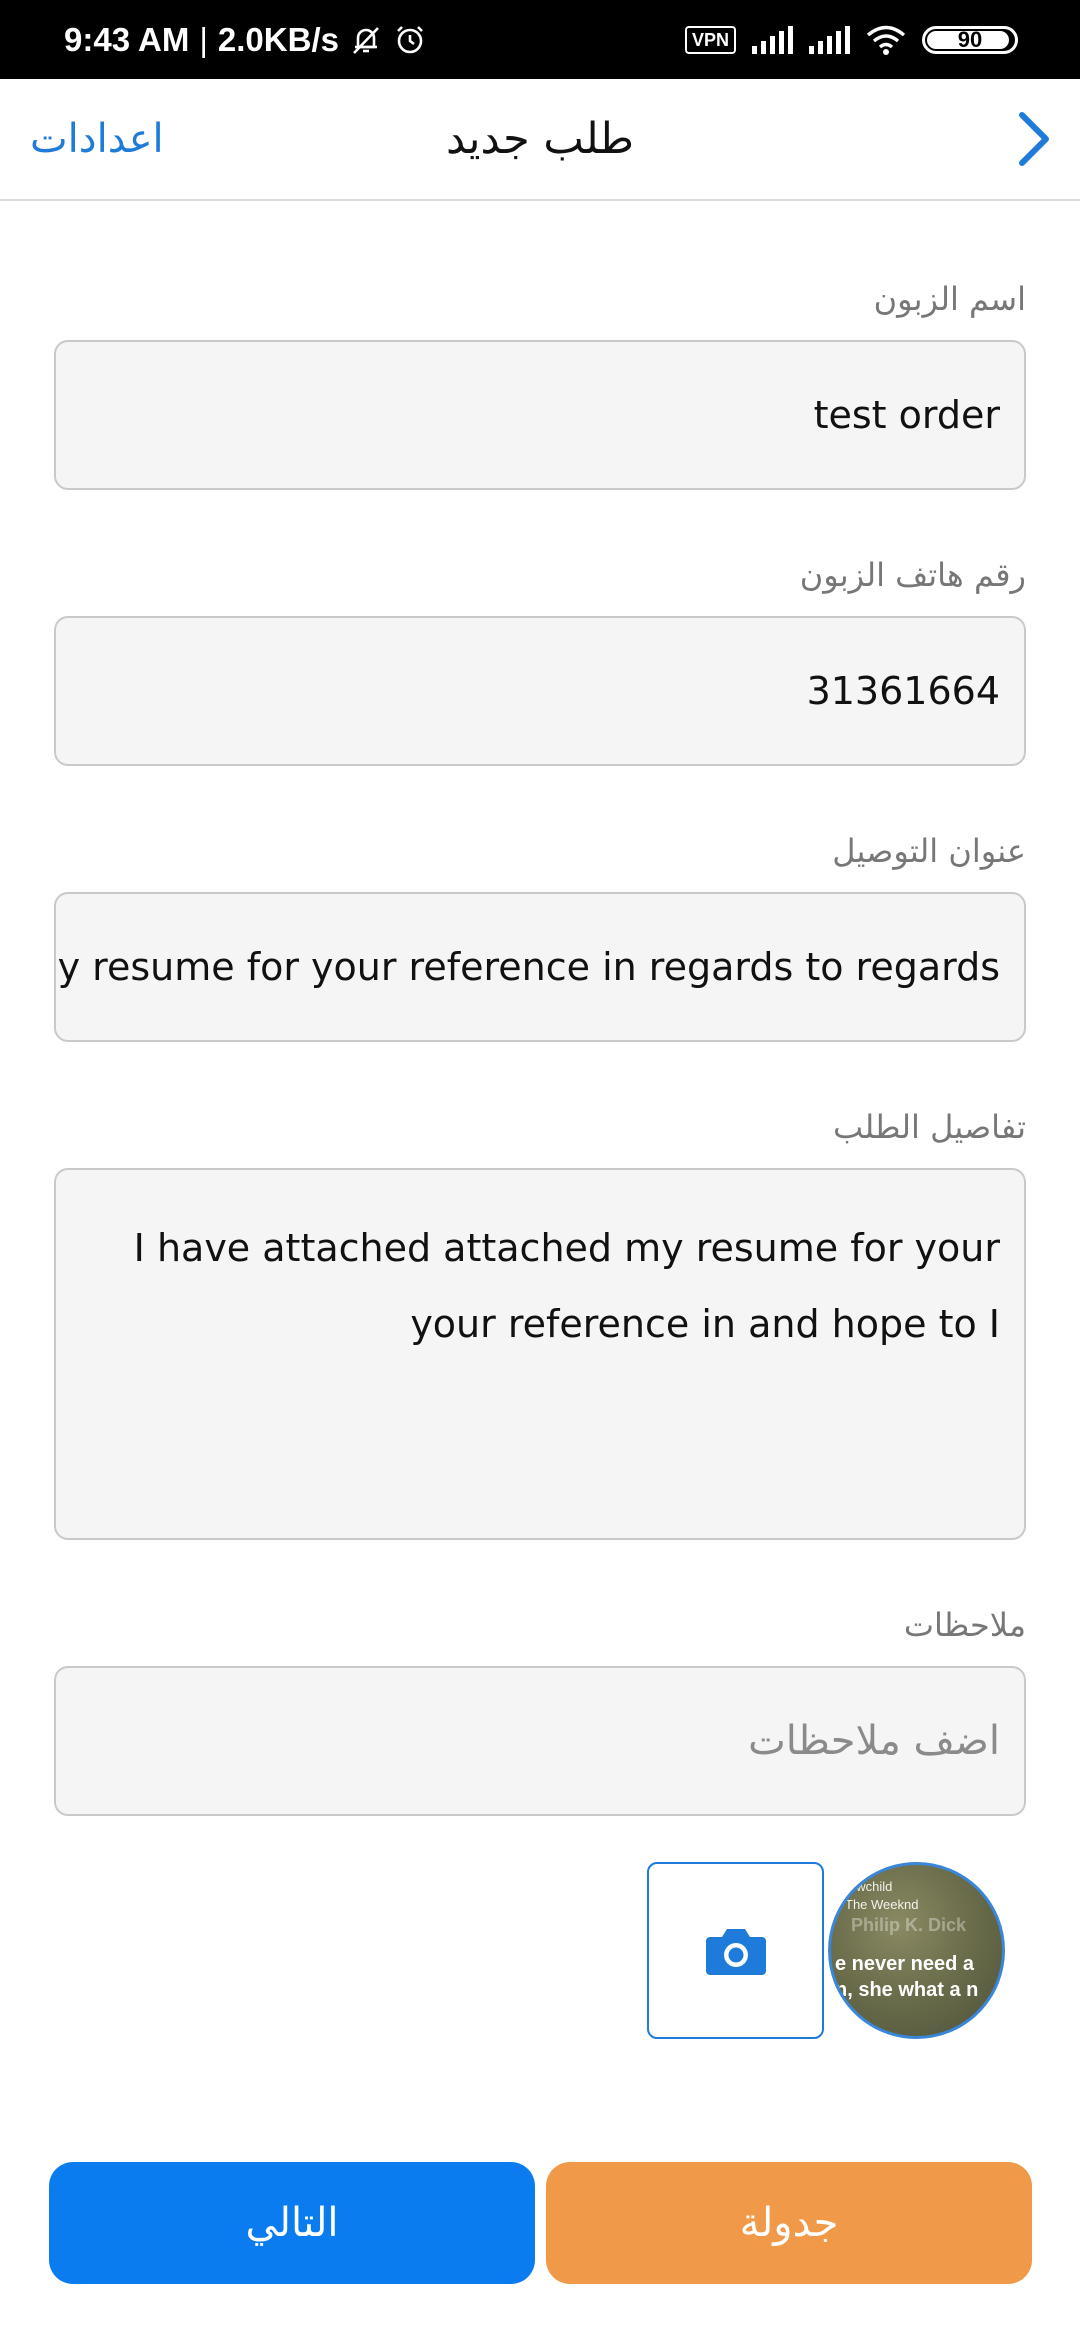 The width and height of the screenshot is (1080, 2340). What do you see at coordinates (929, 851) in the screenshot?
I see `delivery-address-label: عنوان التوصيل` at bounding box center [929, 851].